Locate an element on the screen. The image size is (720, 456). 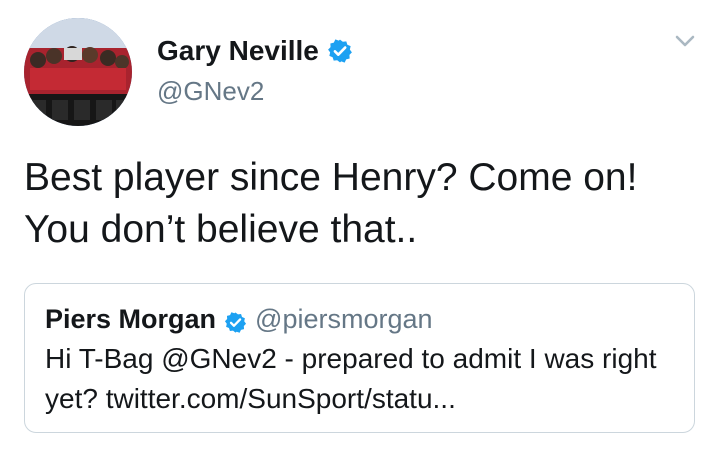
quoted-author-name: Piers Morgan is located at coordinates (131, 319).